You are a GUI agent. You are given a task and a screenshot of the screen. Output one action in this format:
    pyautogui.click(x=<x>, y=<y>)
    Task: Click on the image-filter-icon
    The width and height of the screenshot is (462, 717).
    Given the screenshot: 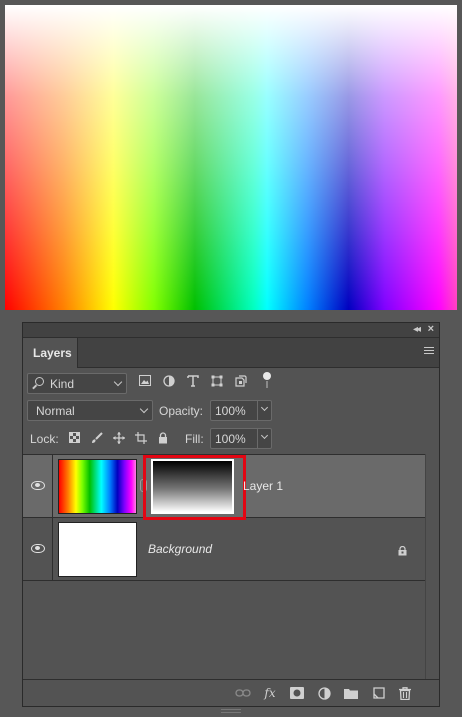 What is the action you would take?
    pyautogui.click(x=144, y=380)
    